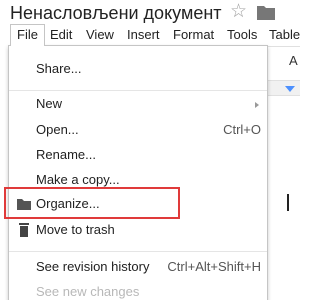 This screenshot has height=300, width=320. Describe the element at coordinates (116, 13) in the screenshot. I see `document-title: Ненасловљени документ` at that location.